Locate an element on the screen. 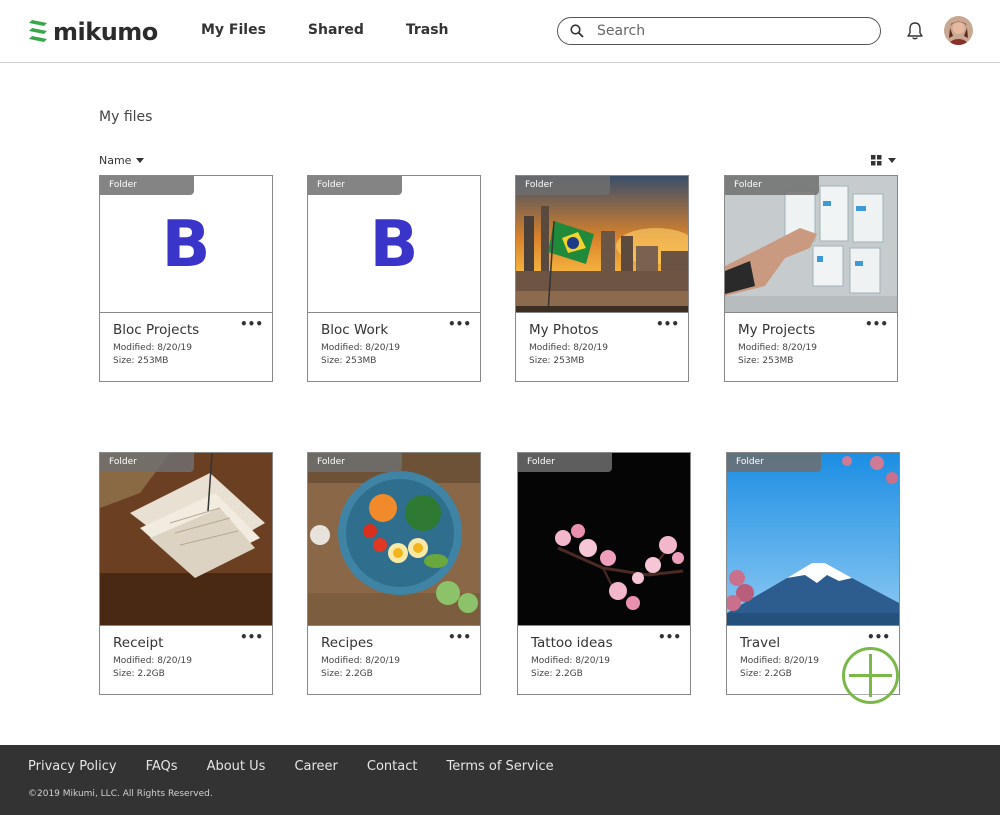  add-new-button is located at coordinates (870, 675).